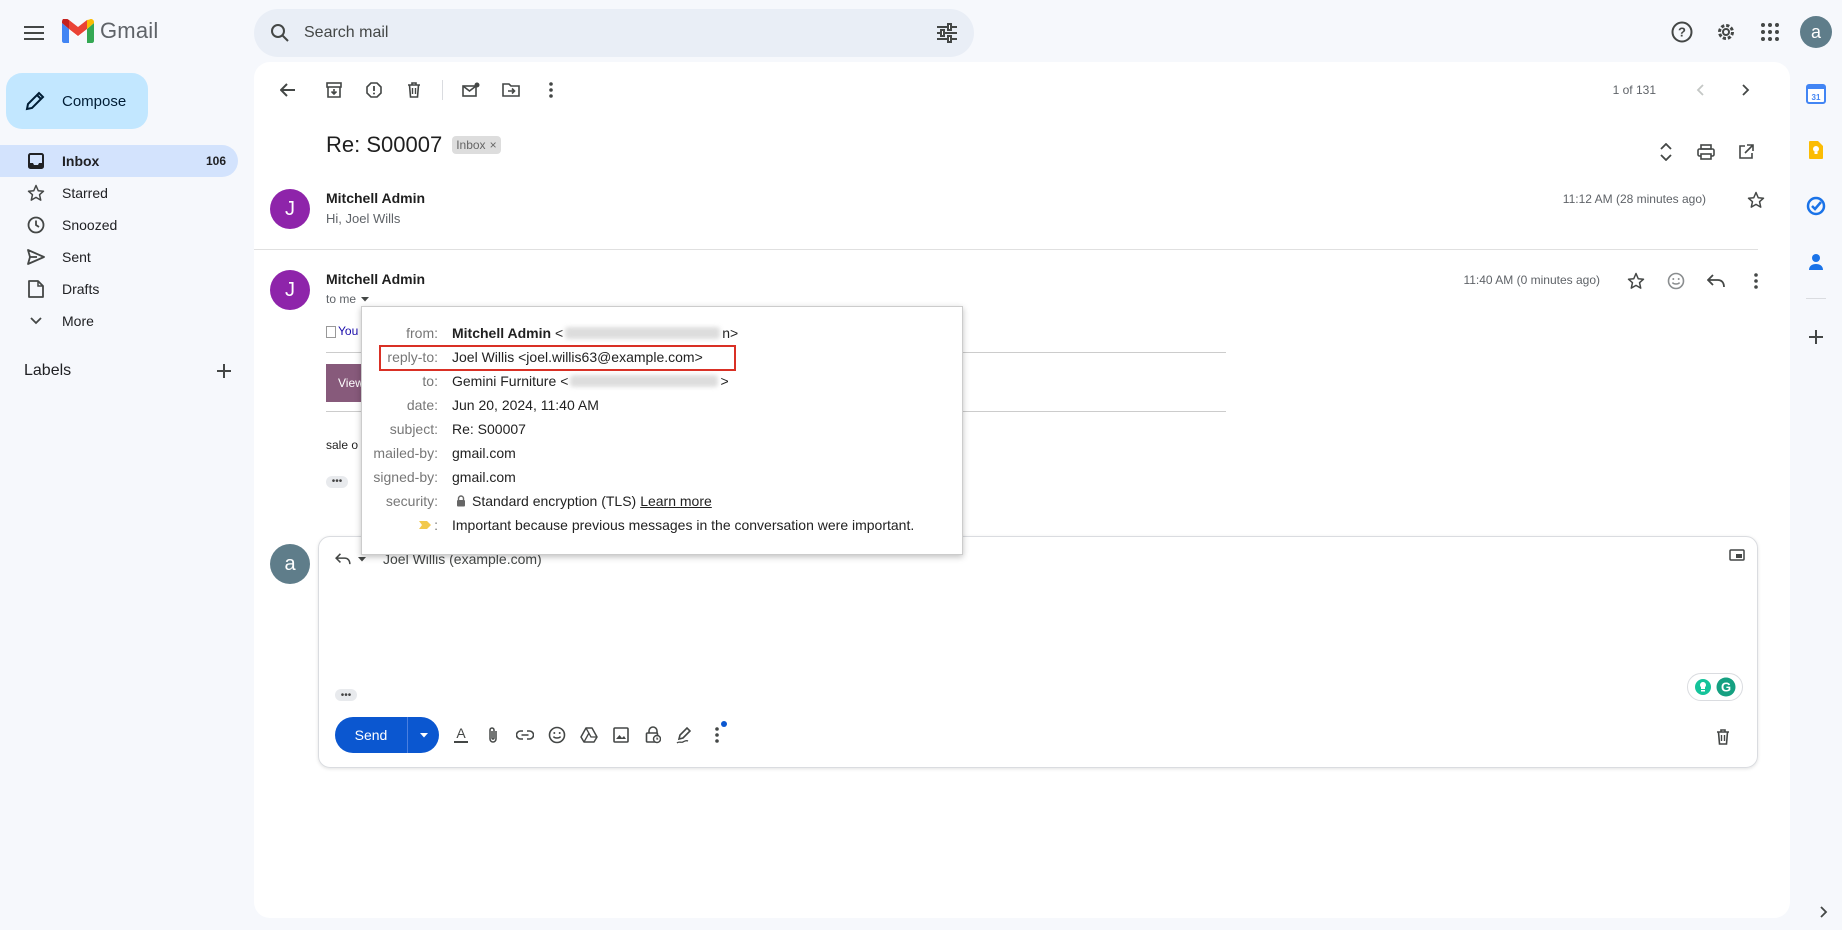 The width and height of the screenshot is (1842, 930). Describe the element at coordinates (36, 257) in the screenshot. I see `send-icon` at that location.